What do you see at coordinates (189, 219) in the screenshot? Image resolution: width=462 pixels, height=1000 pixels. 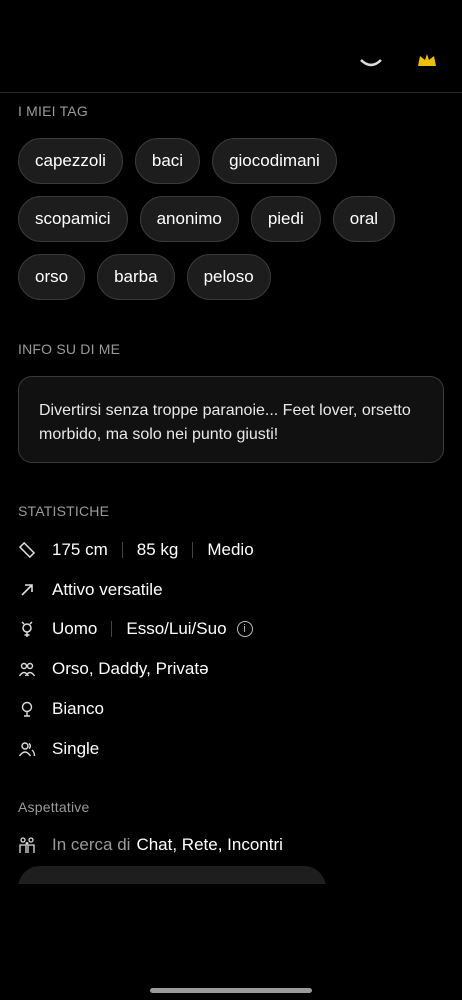 I see `tag-chip: anonimo` at bounding box center [189, 219].